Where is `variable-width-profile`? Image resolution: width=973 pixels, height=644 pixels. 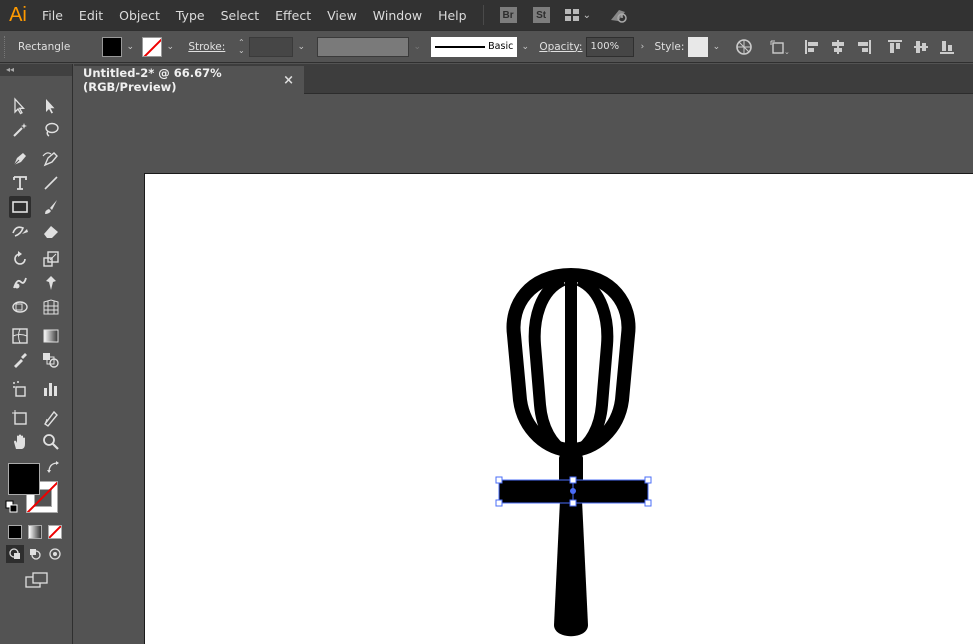
variable-width-profile is located at coordinates (363, 46).